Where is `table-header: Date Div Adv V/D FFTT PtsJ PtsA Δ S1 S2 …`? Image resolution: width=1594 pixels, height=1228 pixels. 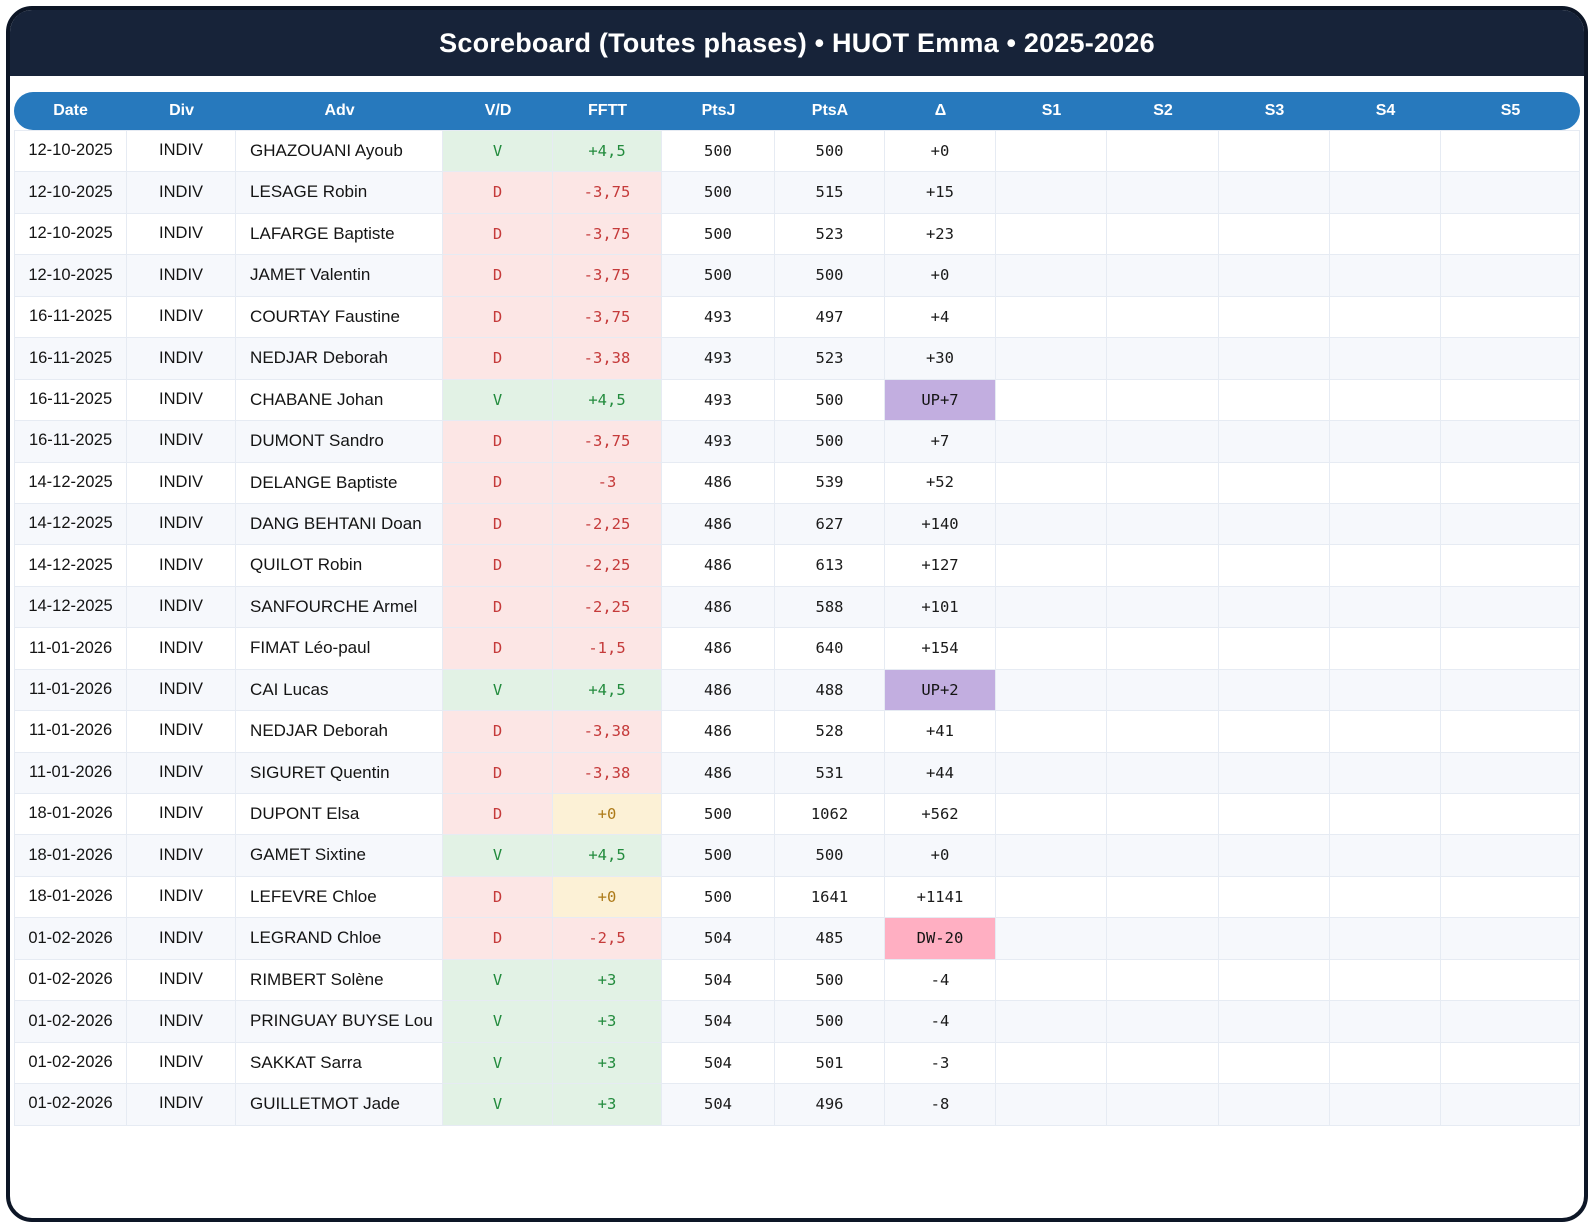
table-header: Date Div Adv V/D FFTT PtsJ PtsA Δ S1 S2 … is located at coordinates (797, 111).